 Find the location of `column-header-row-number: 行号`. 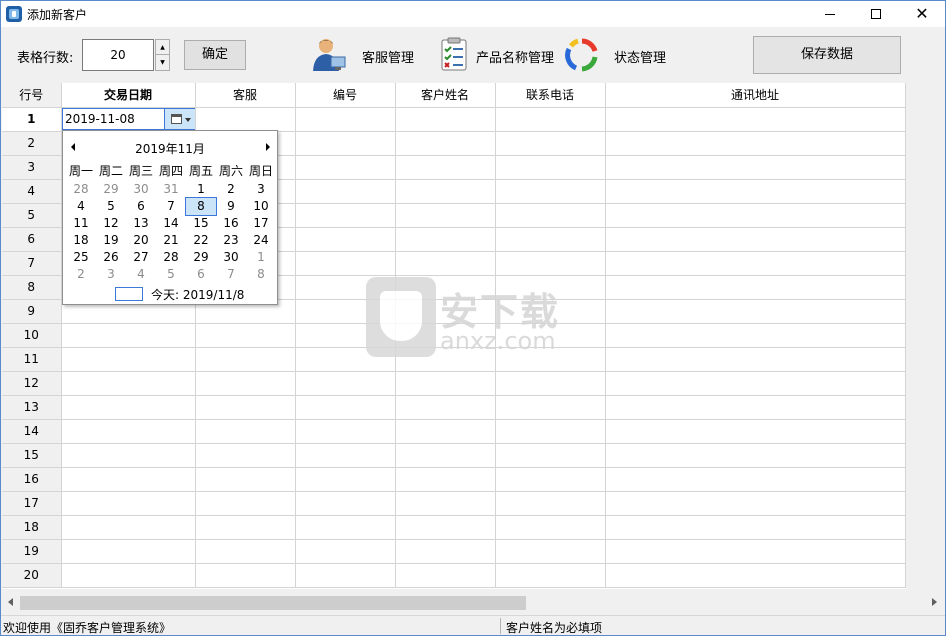

column-header-row-number: 行号 is located at coordinates (32, 95).